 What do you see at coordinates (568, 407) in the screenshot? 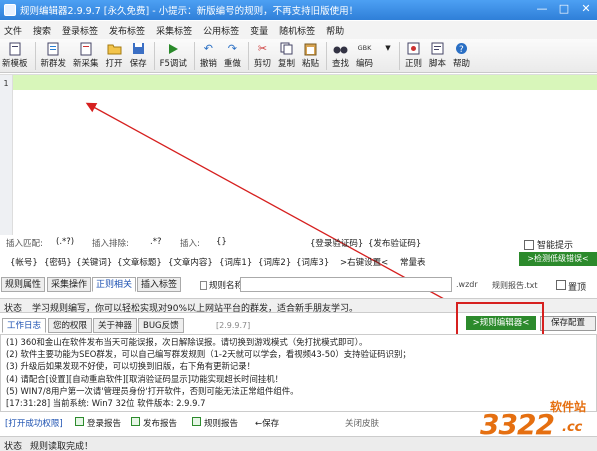
I see `watermark-top-text: 软件站` at bounding box center [568, 407].